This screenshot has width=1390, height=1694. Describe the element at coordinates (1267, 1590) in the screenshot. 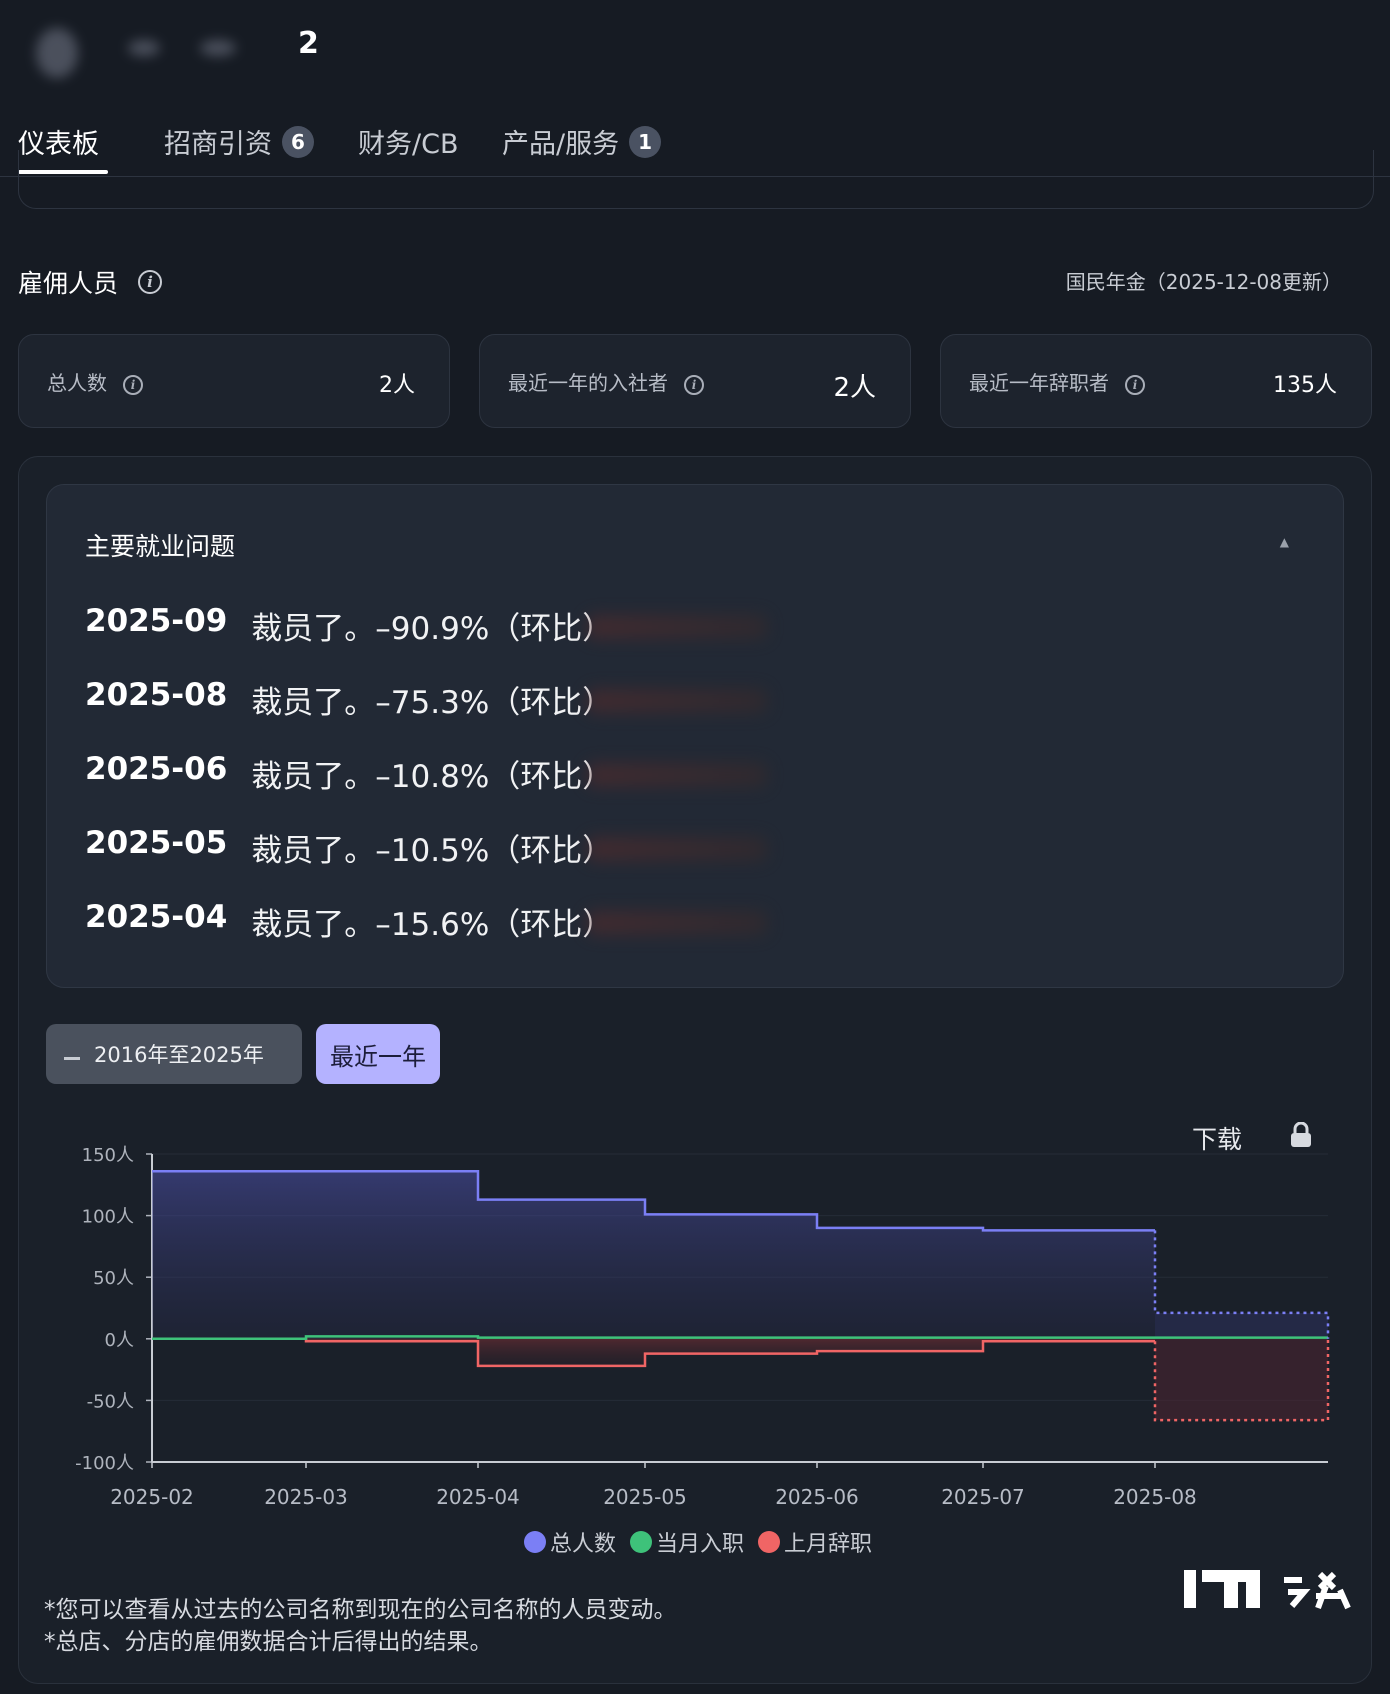

I see `watermark-logo` at that location.